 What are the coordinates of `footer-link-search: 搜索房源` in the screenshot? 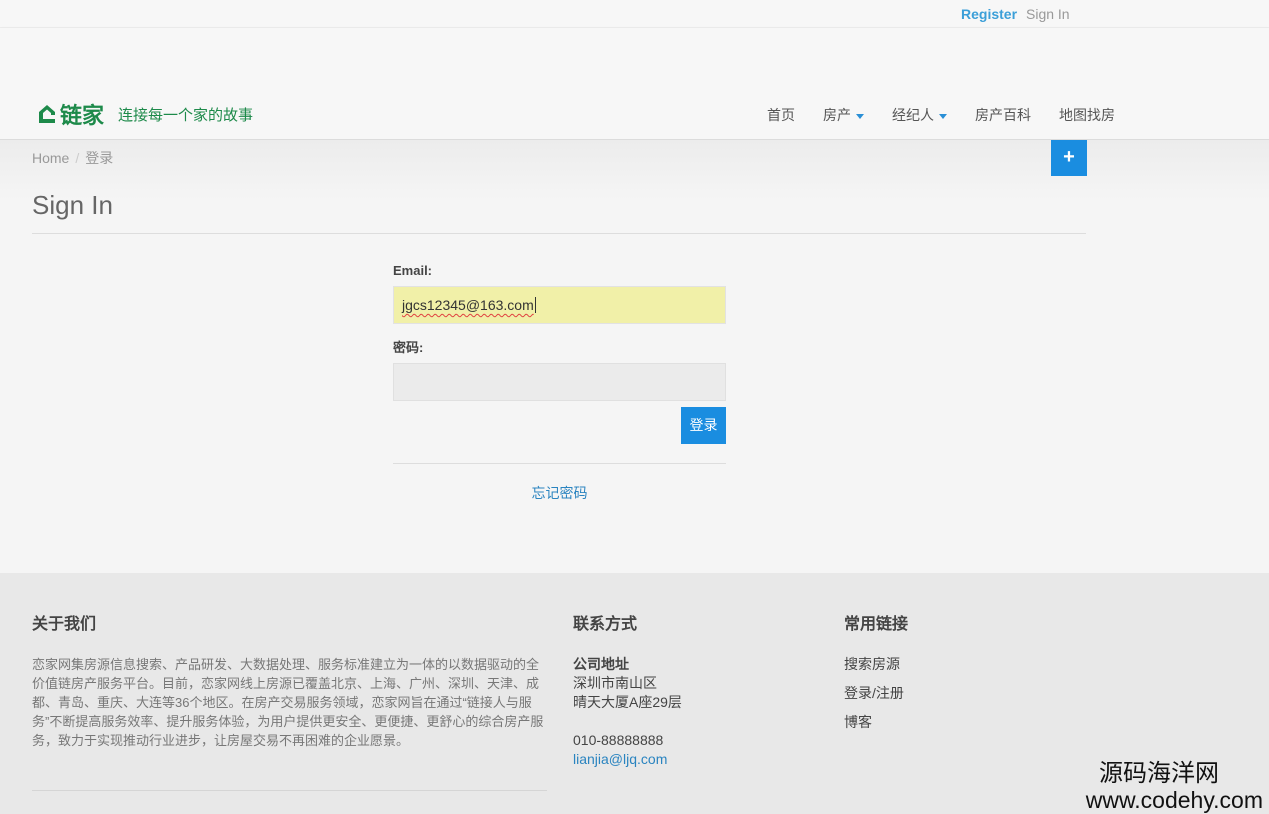 It's located at (874, 664).